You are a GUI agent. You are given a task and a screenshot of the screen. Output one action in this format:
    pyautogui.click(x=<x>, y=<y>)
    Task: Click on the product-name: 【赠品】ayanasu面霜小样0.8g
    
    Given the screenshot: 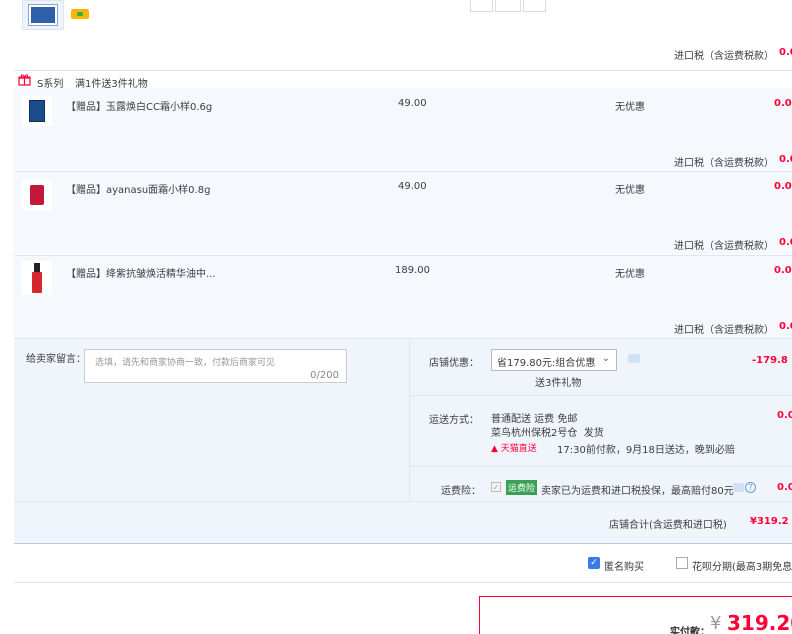 What is the action you would take?
    pyautogui.click(x=138, y=188)
    